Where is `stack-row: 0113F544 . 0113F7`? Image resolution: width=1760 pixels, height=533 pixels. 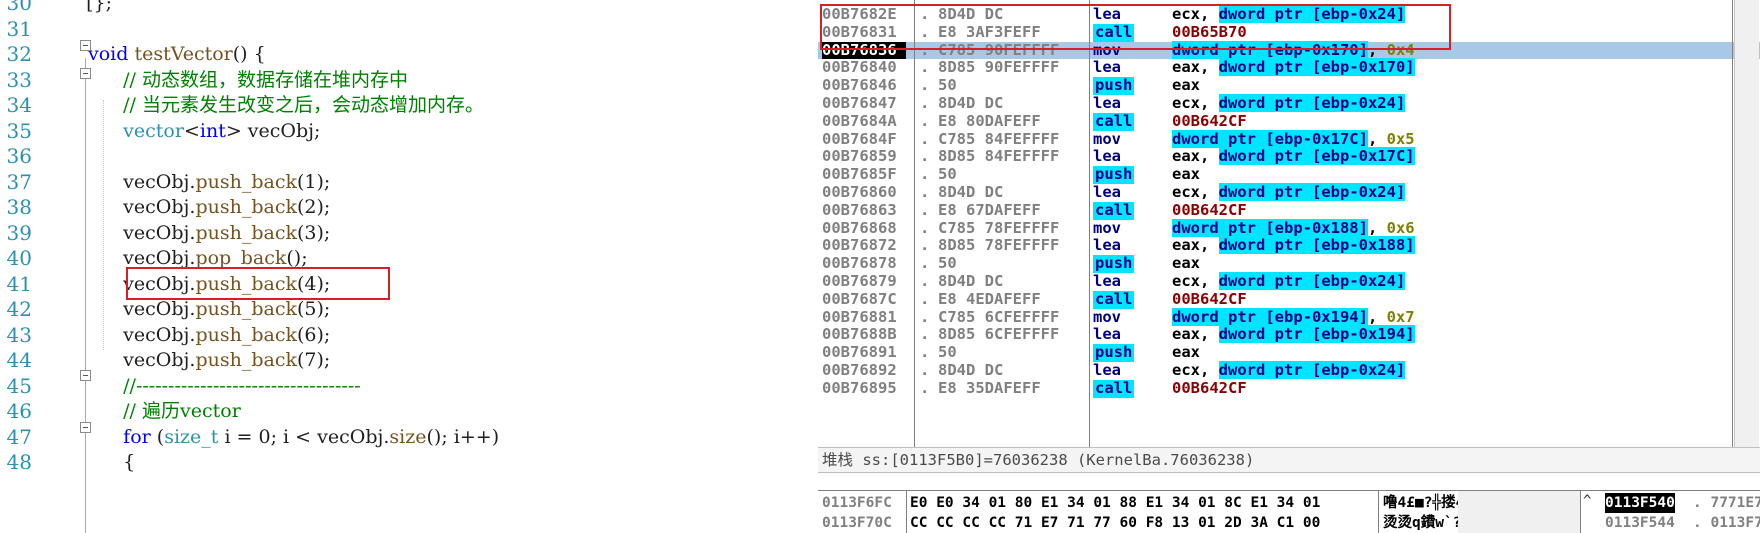
stack-row: 0113F544 . 0113F7 is located at coordinates (1670, 523).